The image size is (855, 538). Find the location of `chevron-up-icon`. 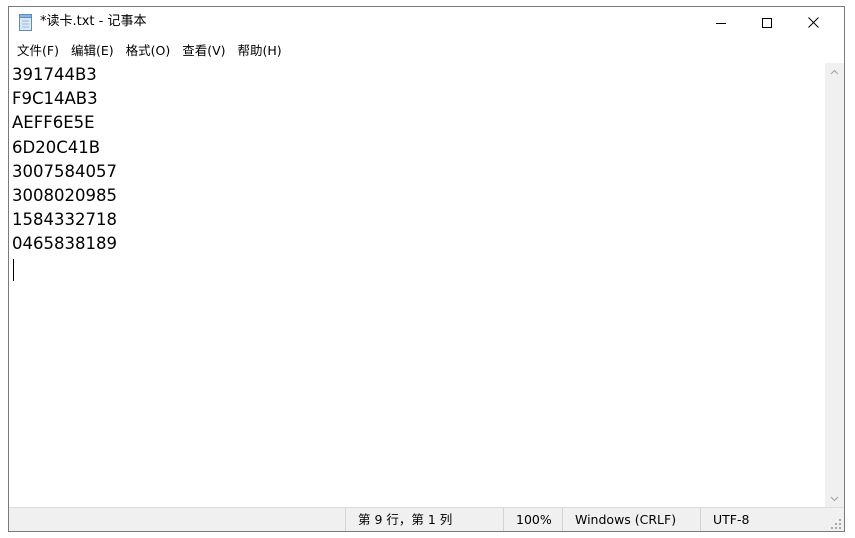

chevron-up-icon is located at coordinates (834, 71).